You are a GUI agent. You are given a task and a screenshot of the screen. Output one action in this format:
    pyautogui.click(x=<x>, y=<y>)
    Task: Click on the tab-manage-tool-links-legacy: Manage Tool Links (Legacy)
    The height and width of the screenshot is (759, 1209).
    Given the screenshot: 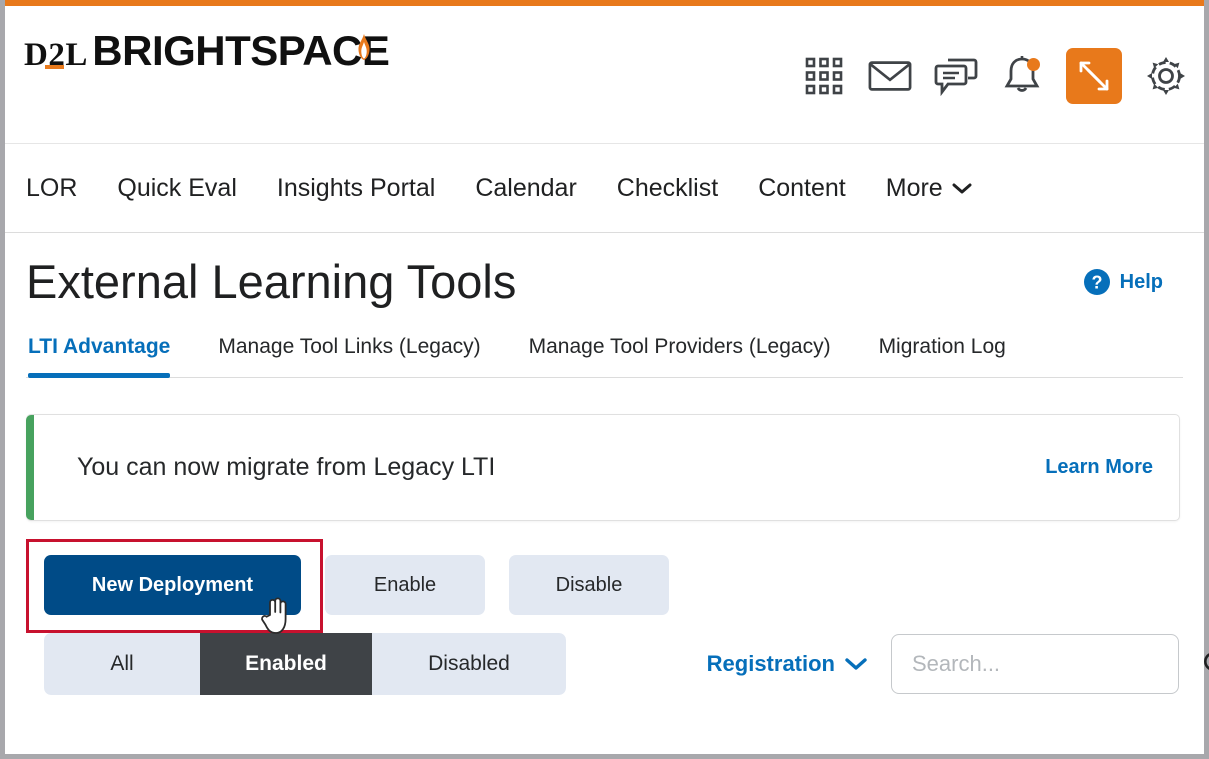 What is the action you would take?
    pyautogui.click(x=349, y=356)
    